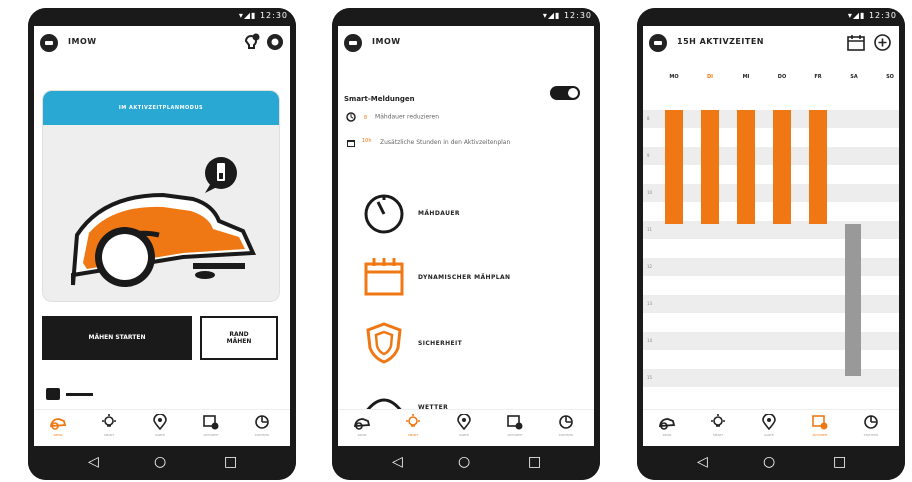 The image size is (912, 482). What do you see at coordinates (384, 214) in the screenshot?
I see `timer-icon` at bounding box center [384, 214].